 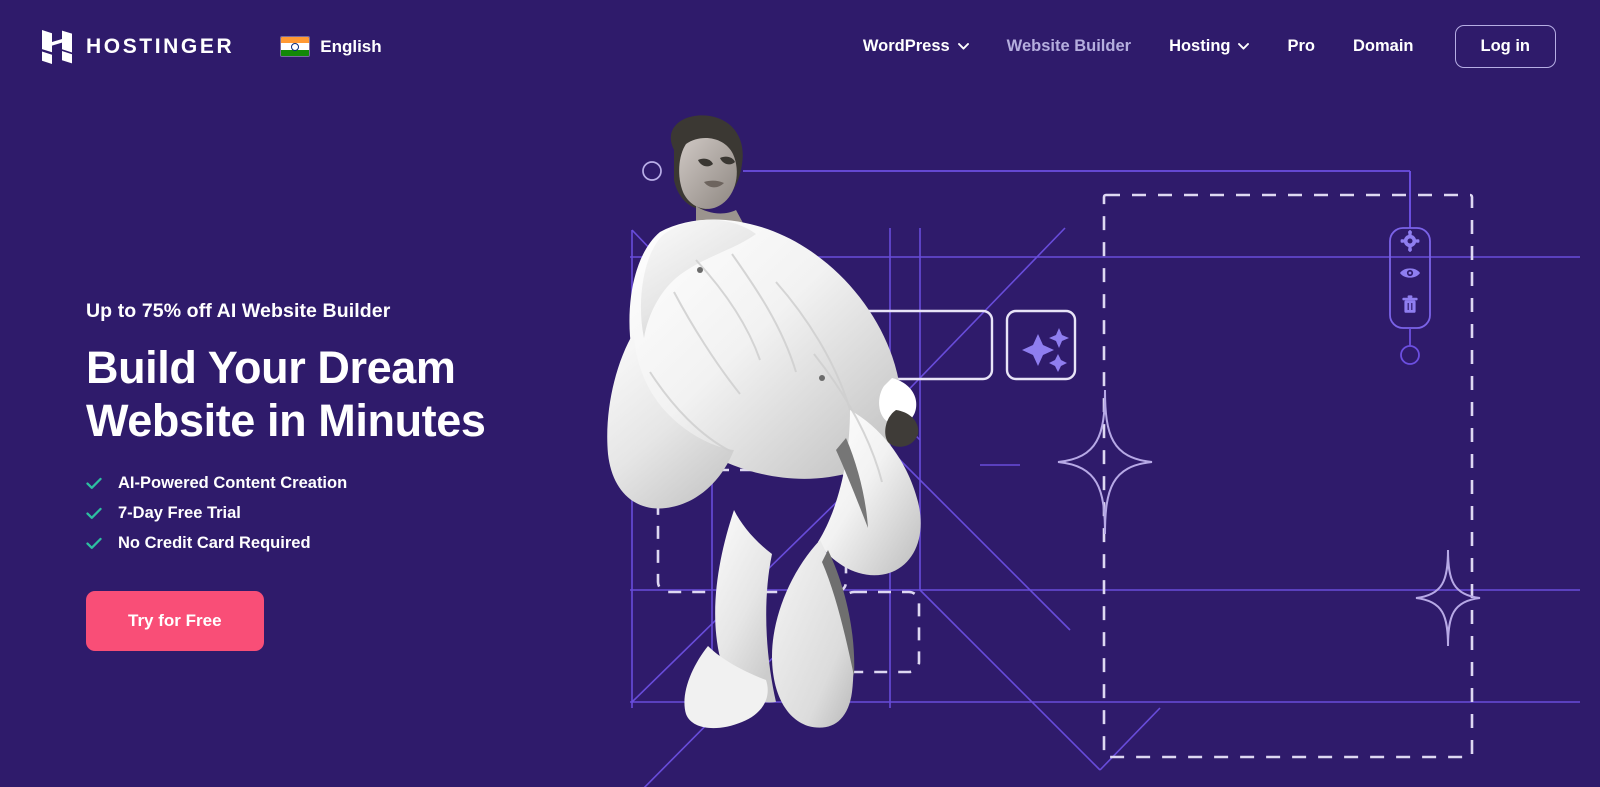 What do you see at coordinates (238, 311) in the screenshot?
I see `hero-eyebrow: Up to 75% off AI Website Builder` at bounding box center [238, 311].